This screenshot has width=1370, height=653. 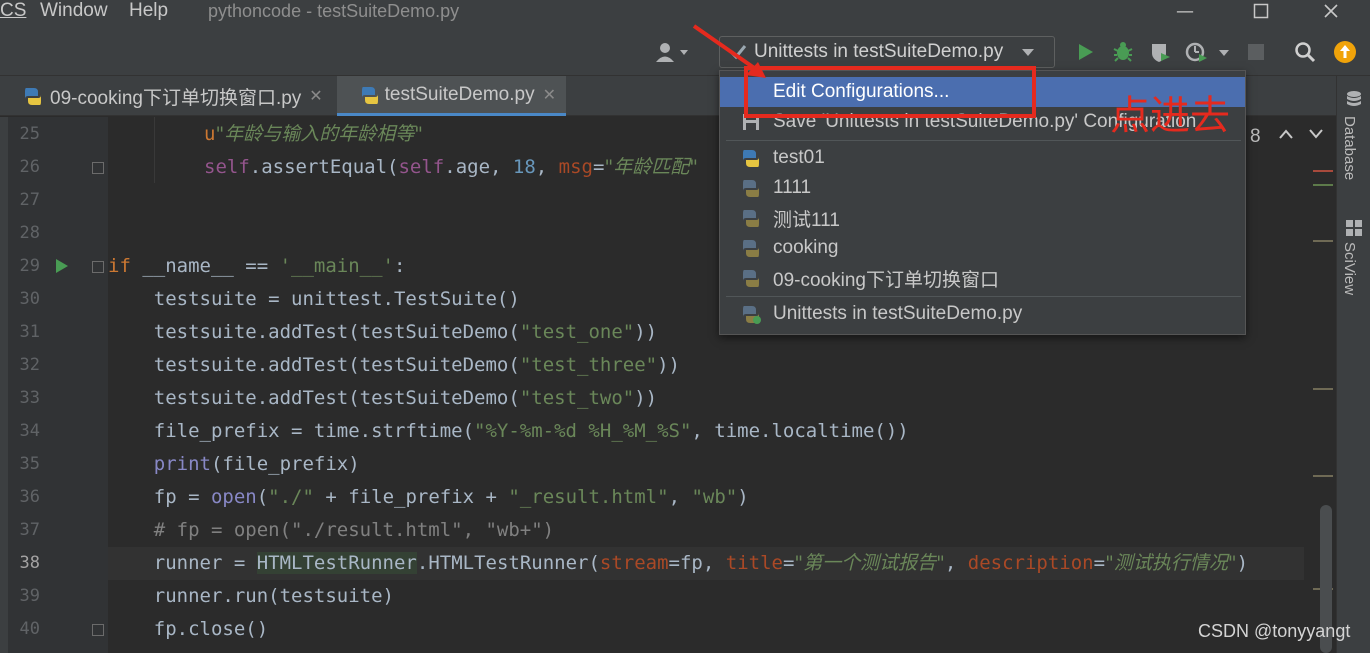 I want to click on tab-label: testSuiteDemo.py, so click(x=459, y=94).